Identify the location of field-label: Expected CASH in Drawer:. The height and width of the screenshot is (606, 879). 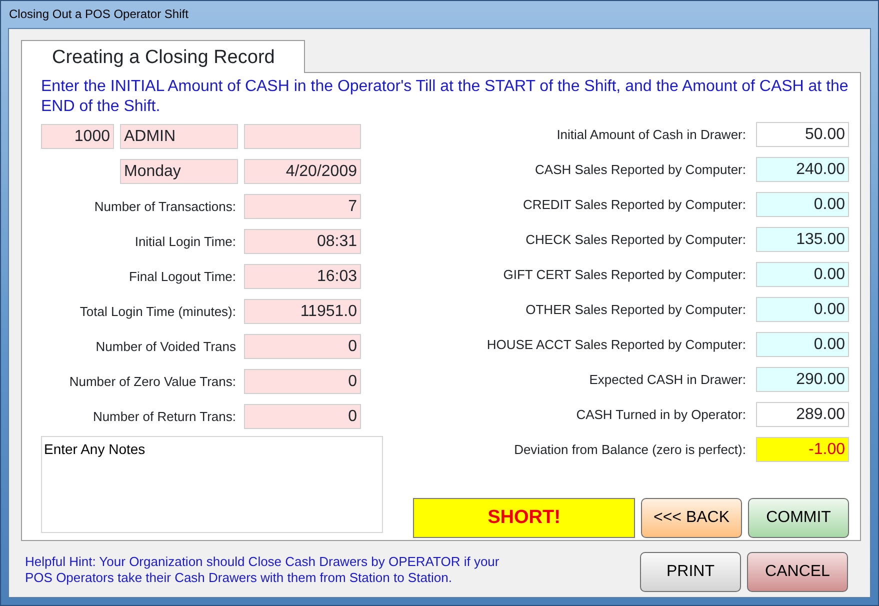
(667, 379).